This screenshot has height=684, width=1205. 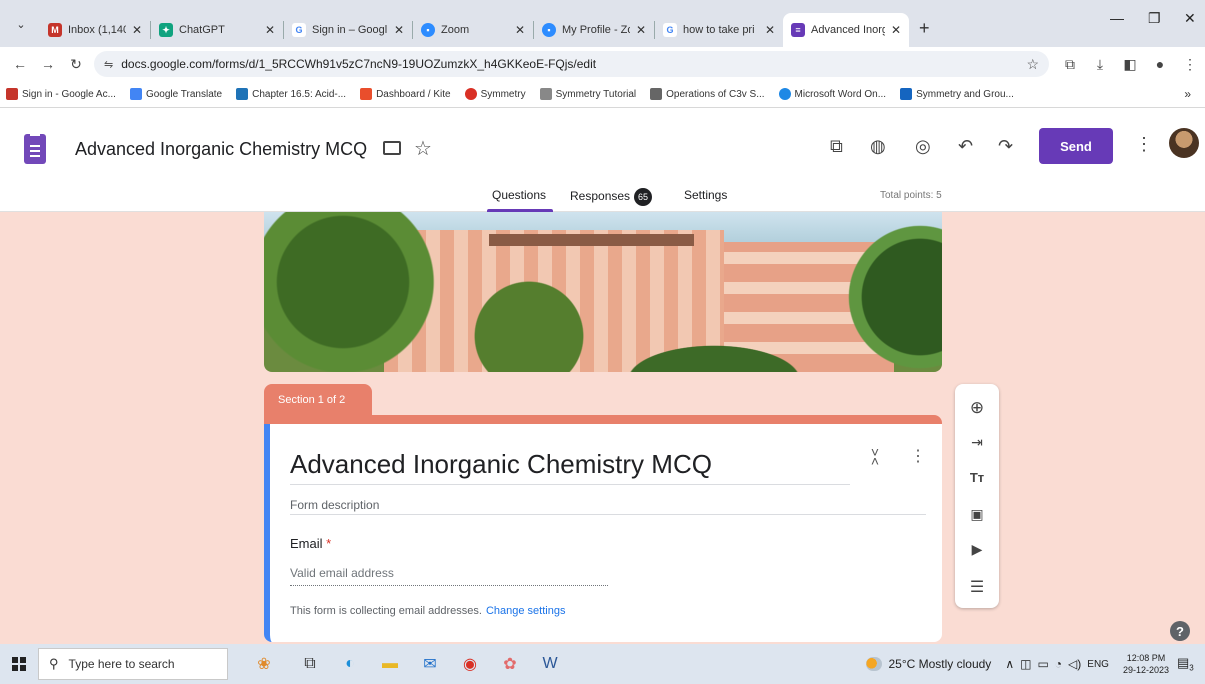 I want to click on bookmark-item: Google Translate, so click(x=175, y=94).